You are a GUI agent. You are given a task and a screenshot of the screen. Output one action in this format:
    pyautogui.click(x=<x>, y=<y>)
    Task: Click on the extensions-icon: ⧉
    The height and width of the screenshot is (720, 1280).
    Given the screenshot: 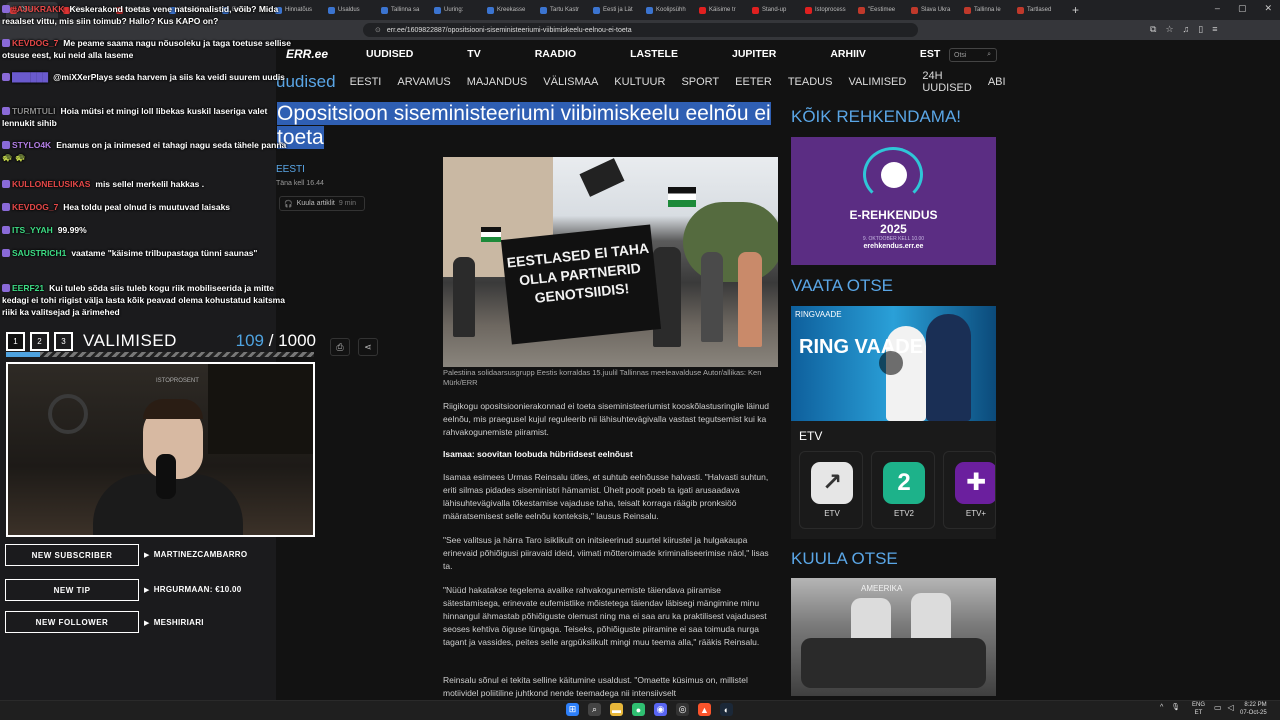 What is the action you would take?
    pyautogui.click(x=1153, y=29)
    